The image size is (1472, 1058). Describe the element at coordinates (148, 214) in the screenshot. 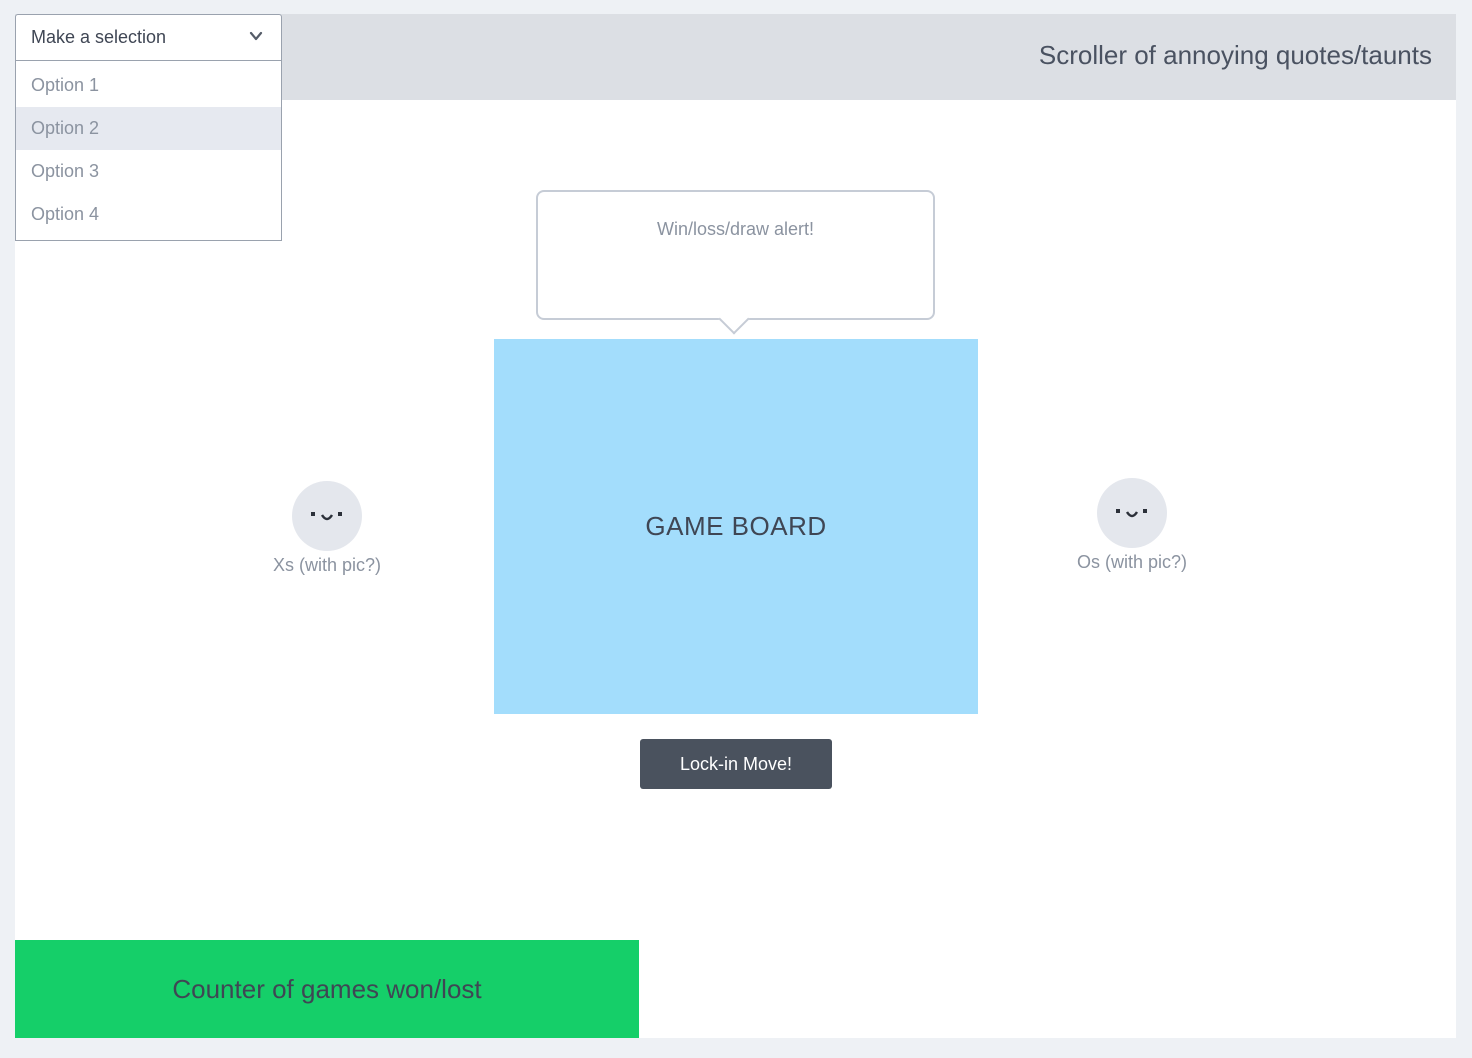

I see `dropdown-option-4: Option 4` at that location.